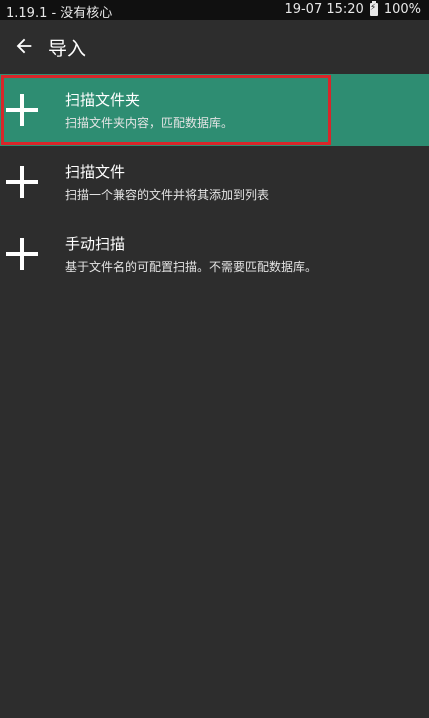  What do you see at coordinates (95, 244) in the screenshot?
I see `list-item-title: 手动扫描` at bounding box center [95, 244].